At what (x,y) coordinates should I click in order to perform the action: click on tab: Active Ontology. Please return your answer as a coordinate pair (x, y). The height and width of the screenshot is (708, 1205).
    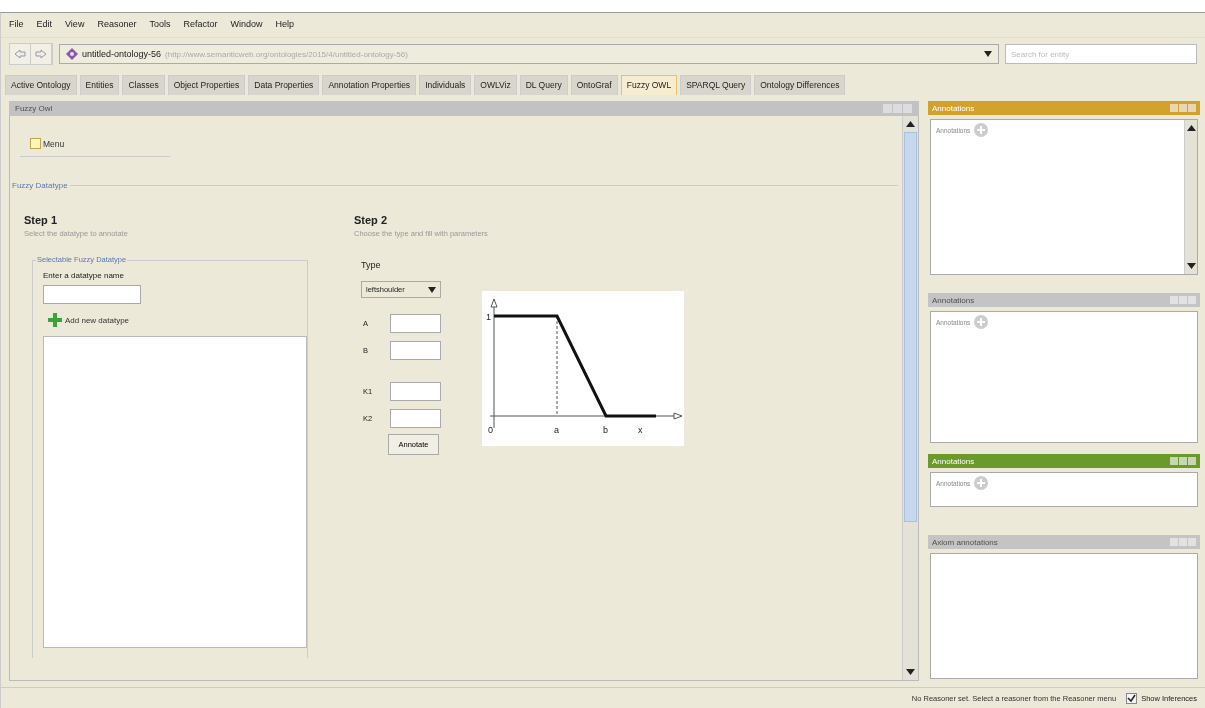
    Looking at the image, I should click on (41, 85).